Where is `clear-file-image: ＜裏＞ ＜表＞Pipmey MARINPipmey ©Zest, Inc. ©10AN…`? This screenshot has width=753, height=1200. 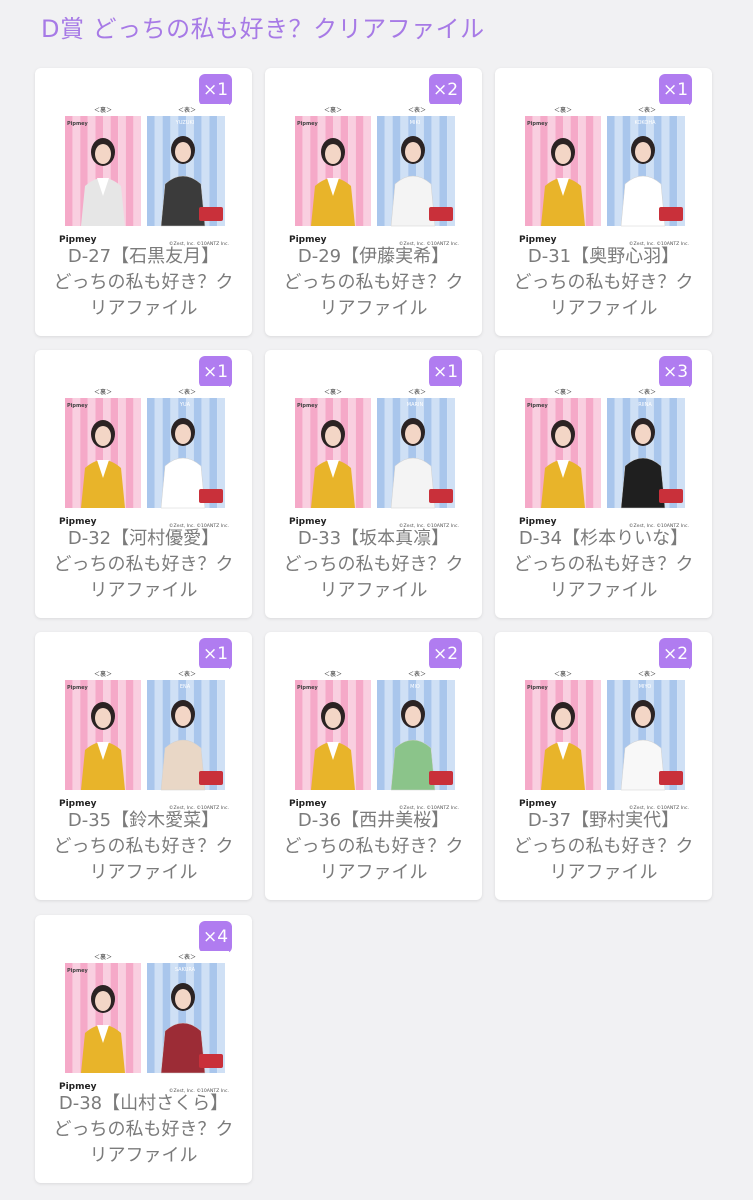
clear-file-image: ＜裏＞ ＜表＞Pipmey MARINPipmey ©Zest, Inc. ©10AN… is located at coordinates (374, 459).